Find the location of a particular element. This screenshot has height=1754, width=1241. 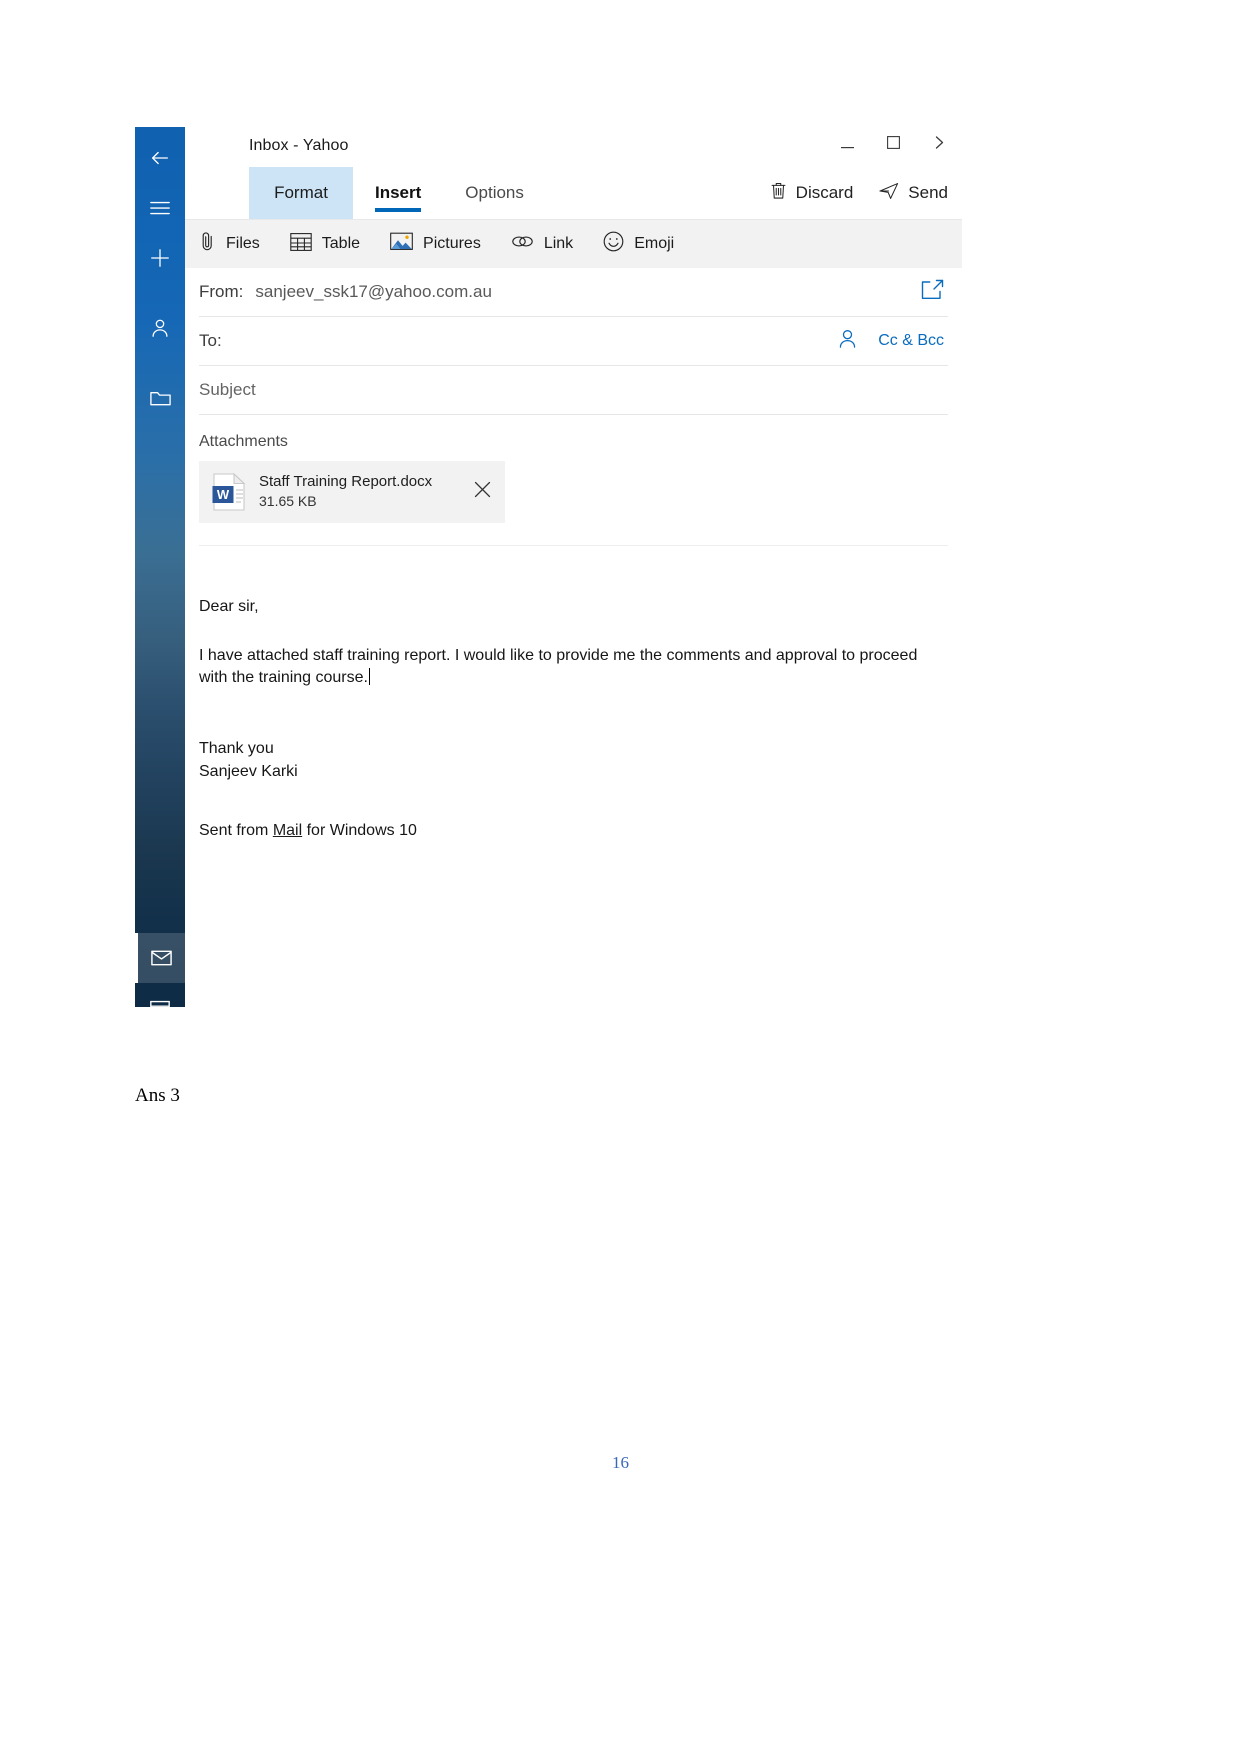

ribbon-files-button: Files is located at coordinates (229, 244).